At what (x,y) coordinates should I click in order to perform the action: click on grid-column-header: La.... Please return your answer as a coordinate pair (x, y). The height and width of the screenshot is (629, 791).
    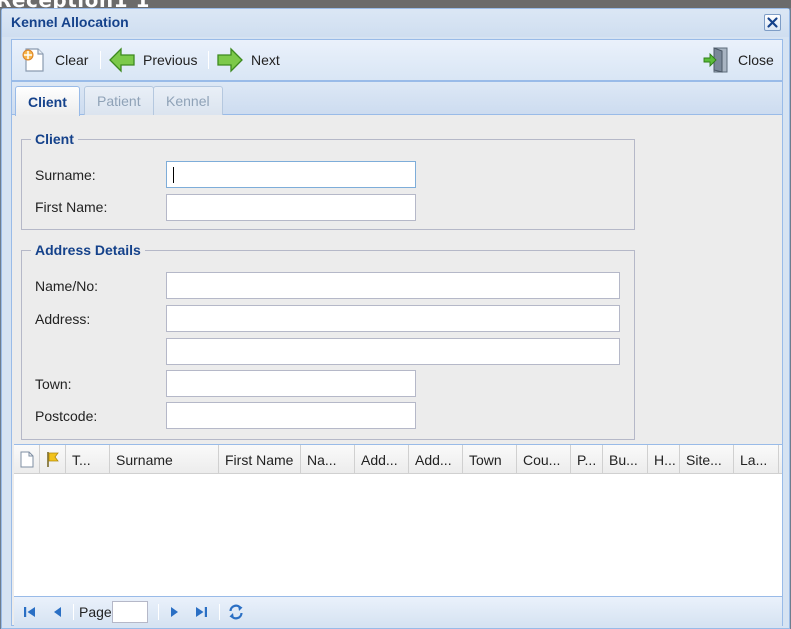
    Looking at the image, I should click on (756, 459).